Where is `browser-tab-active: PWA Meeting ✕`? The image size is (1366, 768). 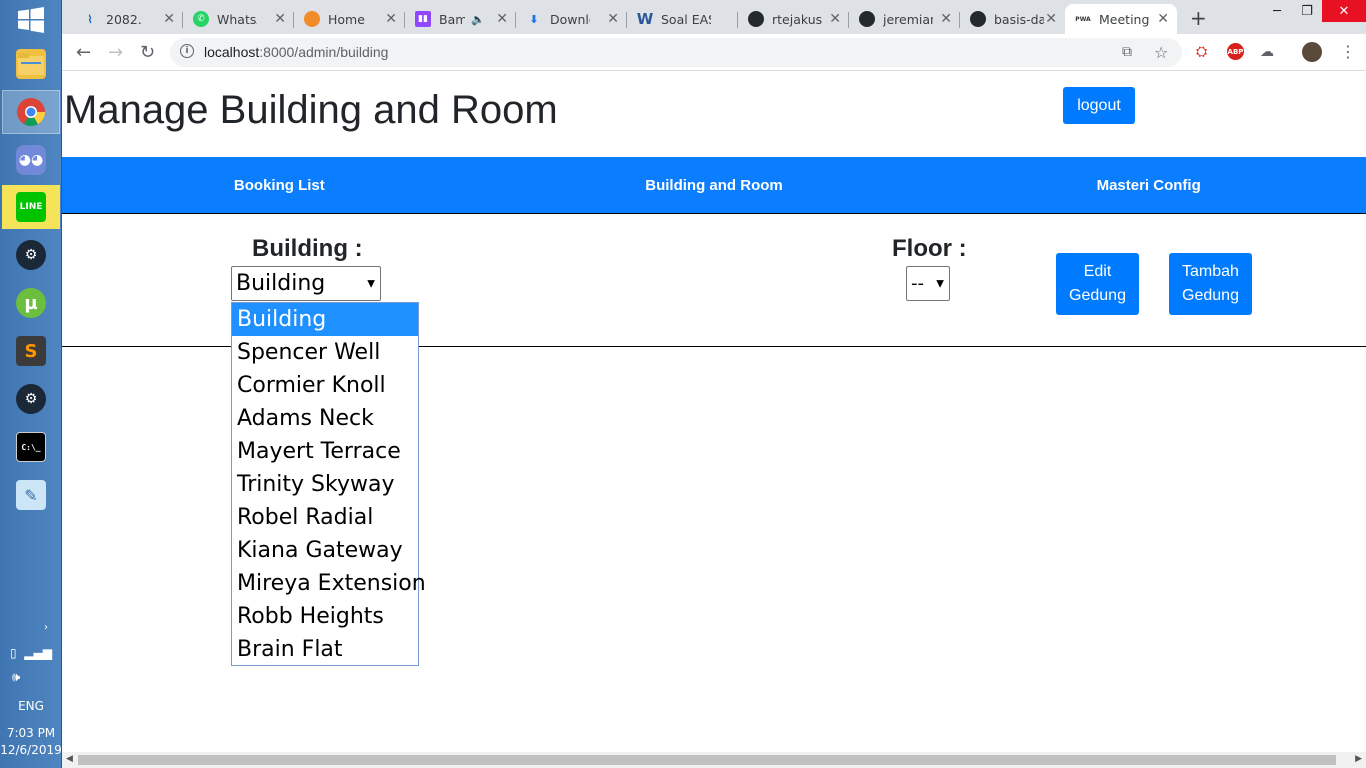 browser-tab-active: PWA Meeting ✕ is located at coordinates (1121, 19).